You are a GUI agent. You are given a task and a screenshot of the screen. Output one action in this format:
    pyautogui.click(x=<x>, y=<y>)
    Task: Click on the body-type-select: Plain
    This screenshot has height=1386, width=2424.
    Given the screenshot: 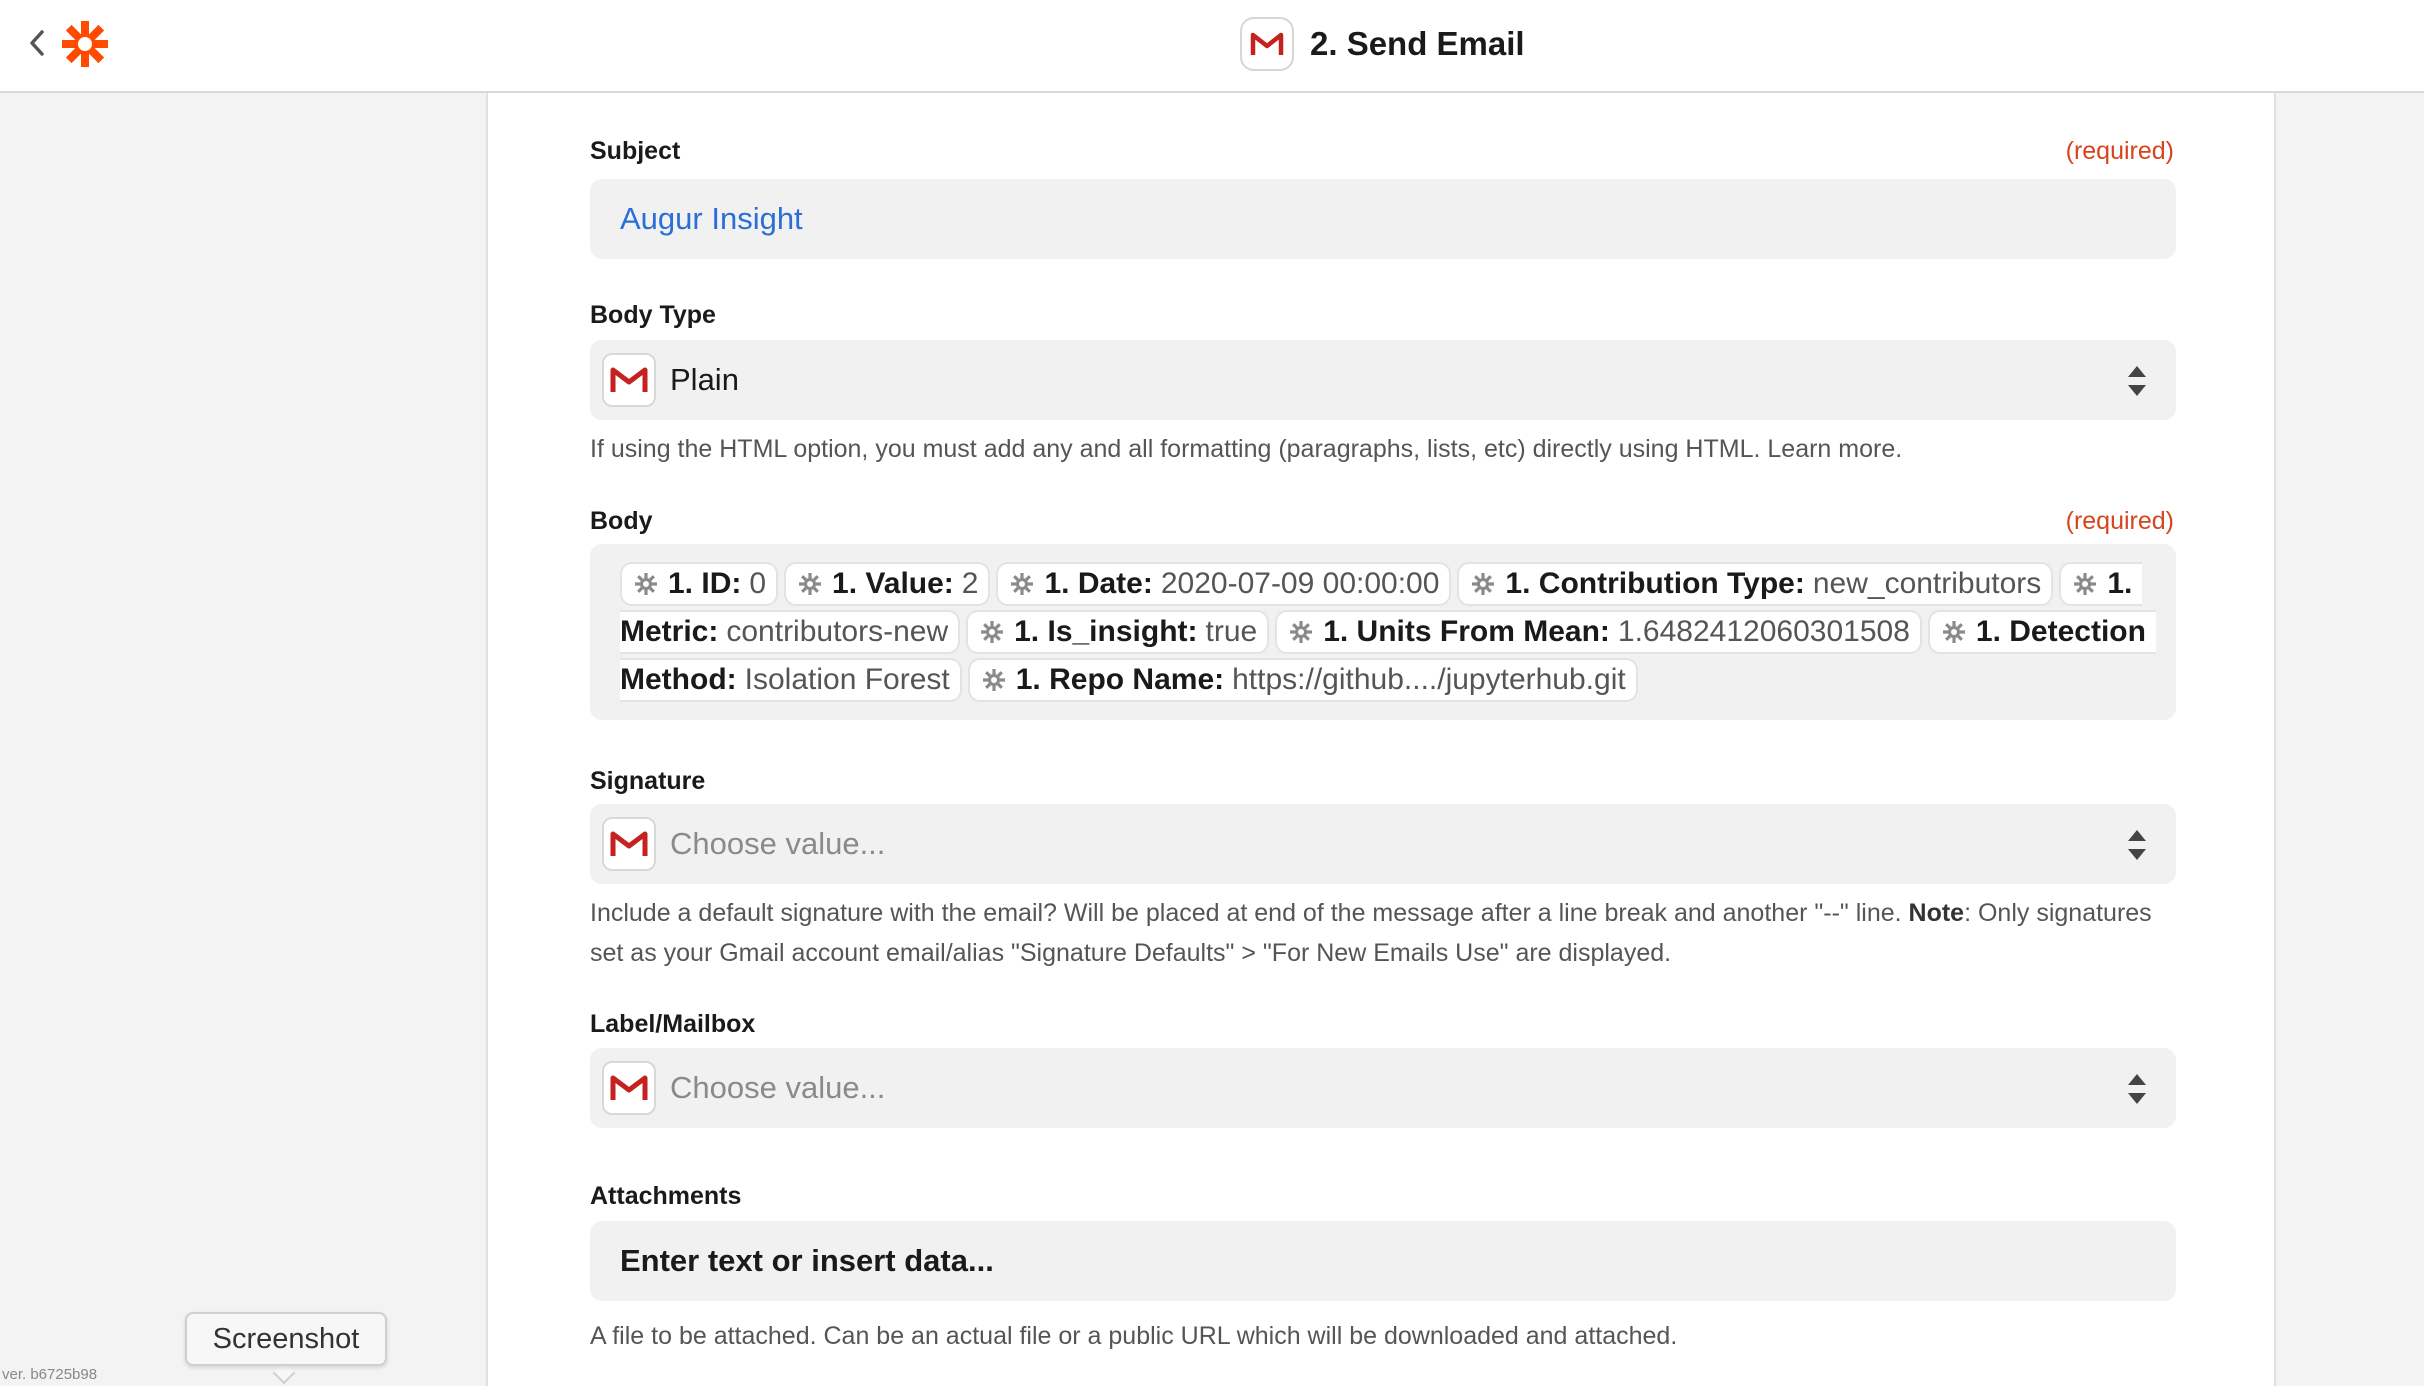 What is the action you would take?
    pyautogui.click(x=1383, y=380)
    